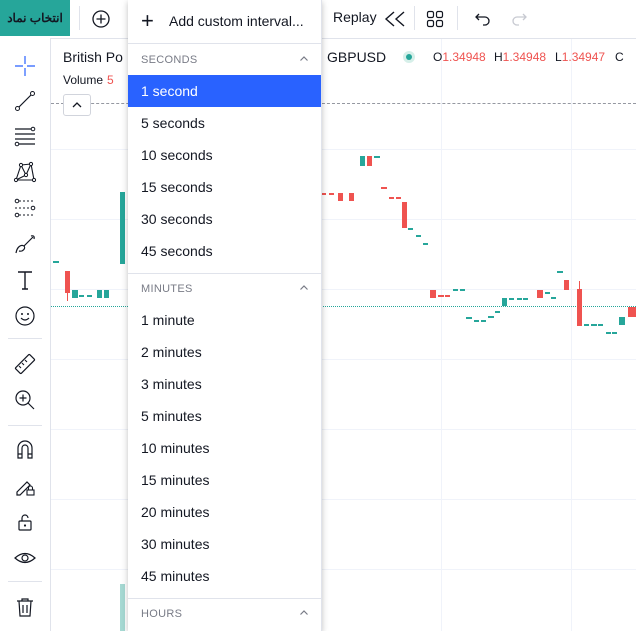  I want to click on interval-item-1-second: 1 second, so click(224, 91).